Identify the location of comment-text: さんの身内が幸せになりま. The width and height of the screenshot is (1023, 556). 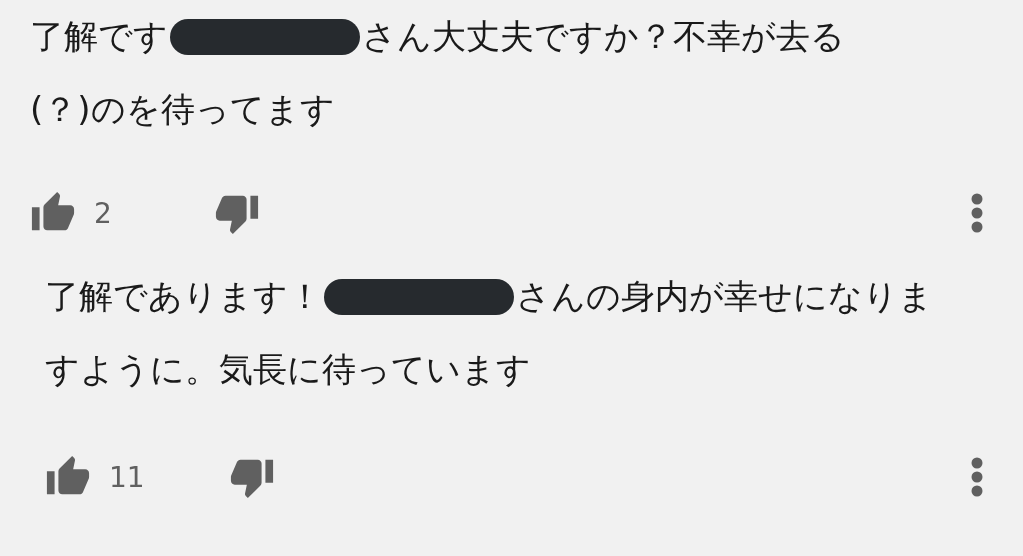
(724, 296).